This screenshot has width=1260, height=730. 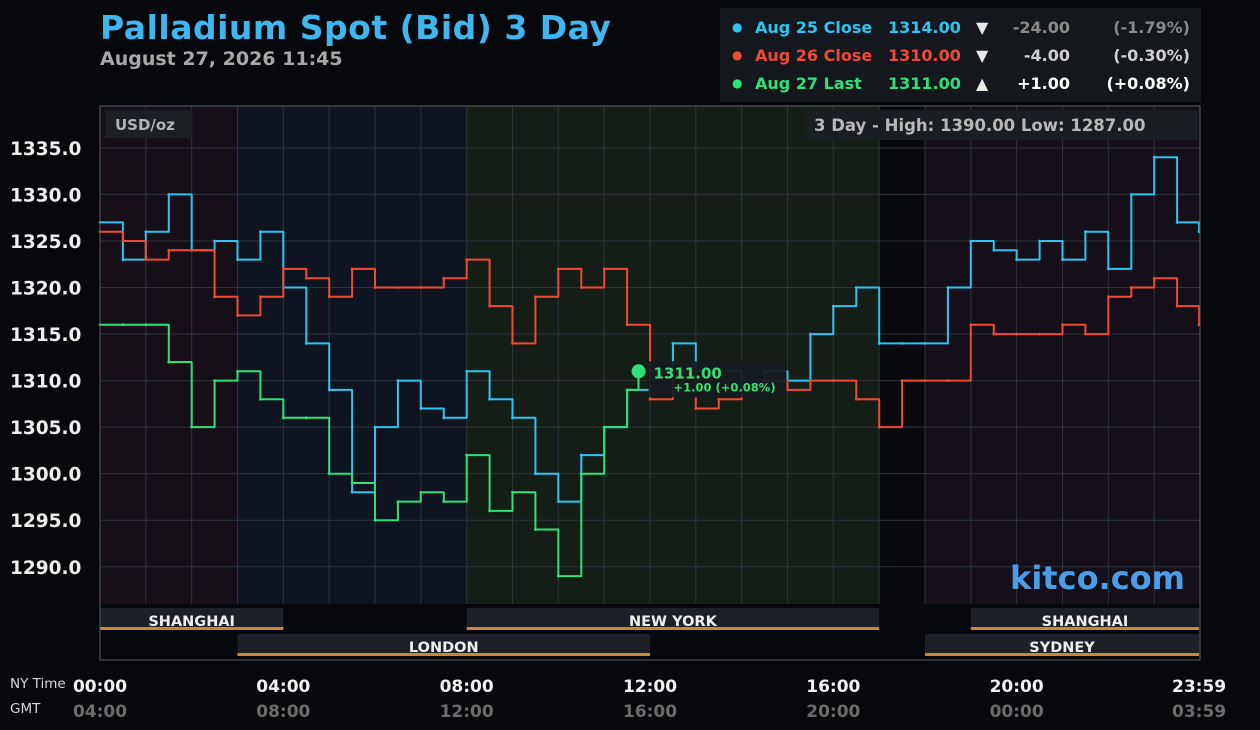 I want to click on unit-label: USD/oz, so click(x=145, y=125).